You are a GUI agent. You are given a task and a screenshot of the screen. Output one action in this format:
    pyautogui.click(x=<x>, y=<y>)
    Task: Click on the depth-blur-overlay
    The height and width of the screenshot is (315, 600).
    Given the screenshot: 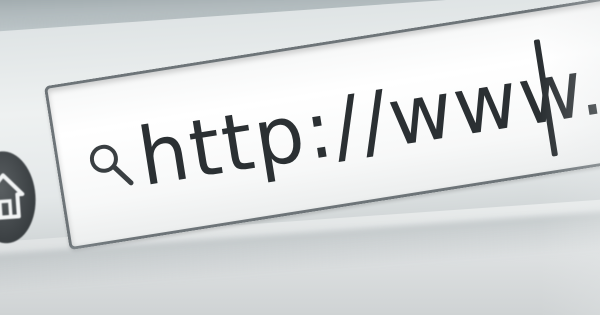 What is the action you would take?
    pyautogui.click(x=570, y=157)
    